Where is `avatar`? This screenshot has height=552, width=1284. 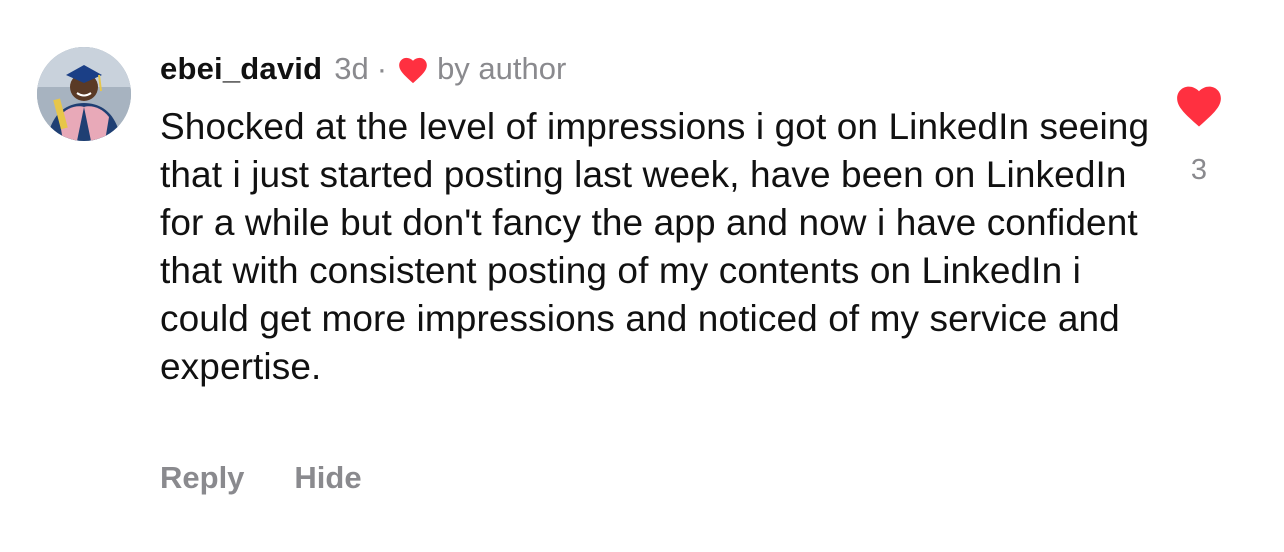 avatar is located at coordinates (84, 94).